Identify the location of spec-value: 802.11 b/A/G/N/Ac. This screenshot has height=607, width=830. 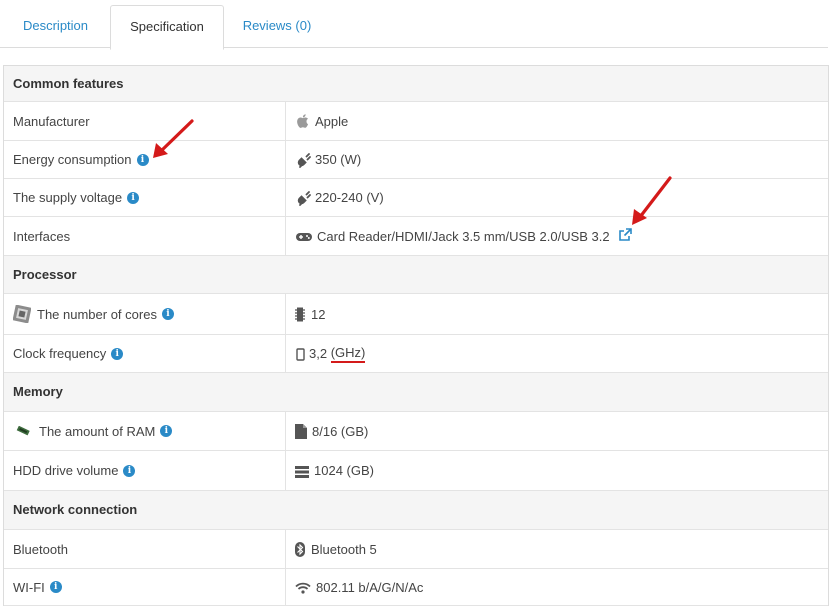
(370, 587).